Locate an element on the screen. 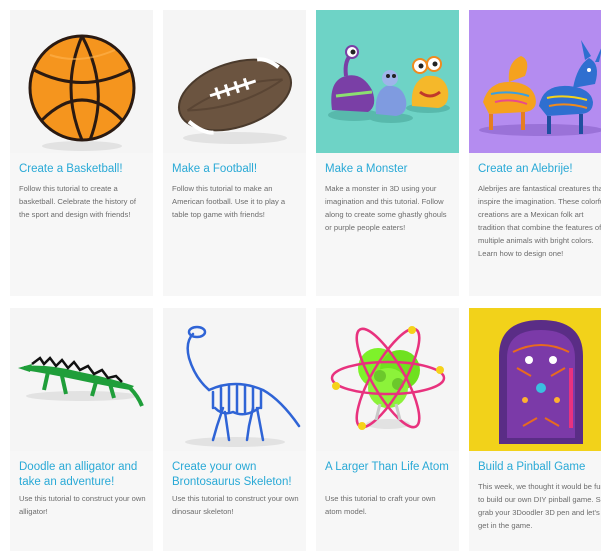 The image size is (601, 551). pinball-image is located at coordinates (535, 379).